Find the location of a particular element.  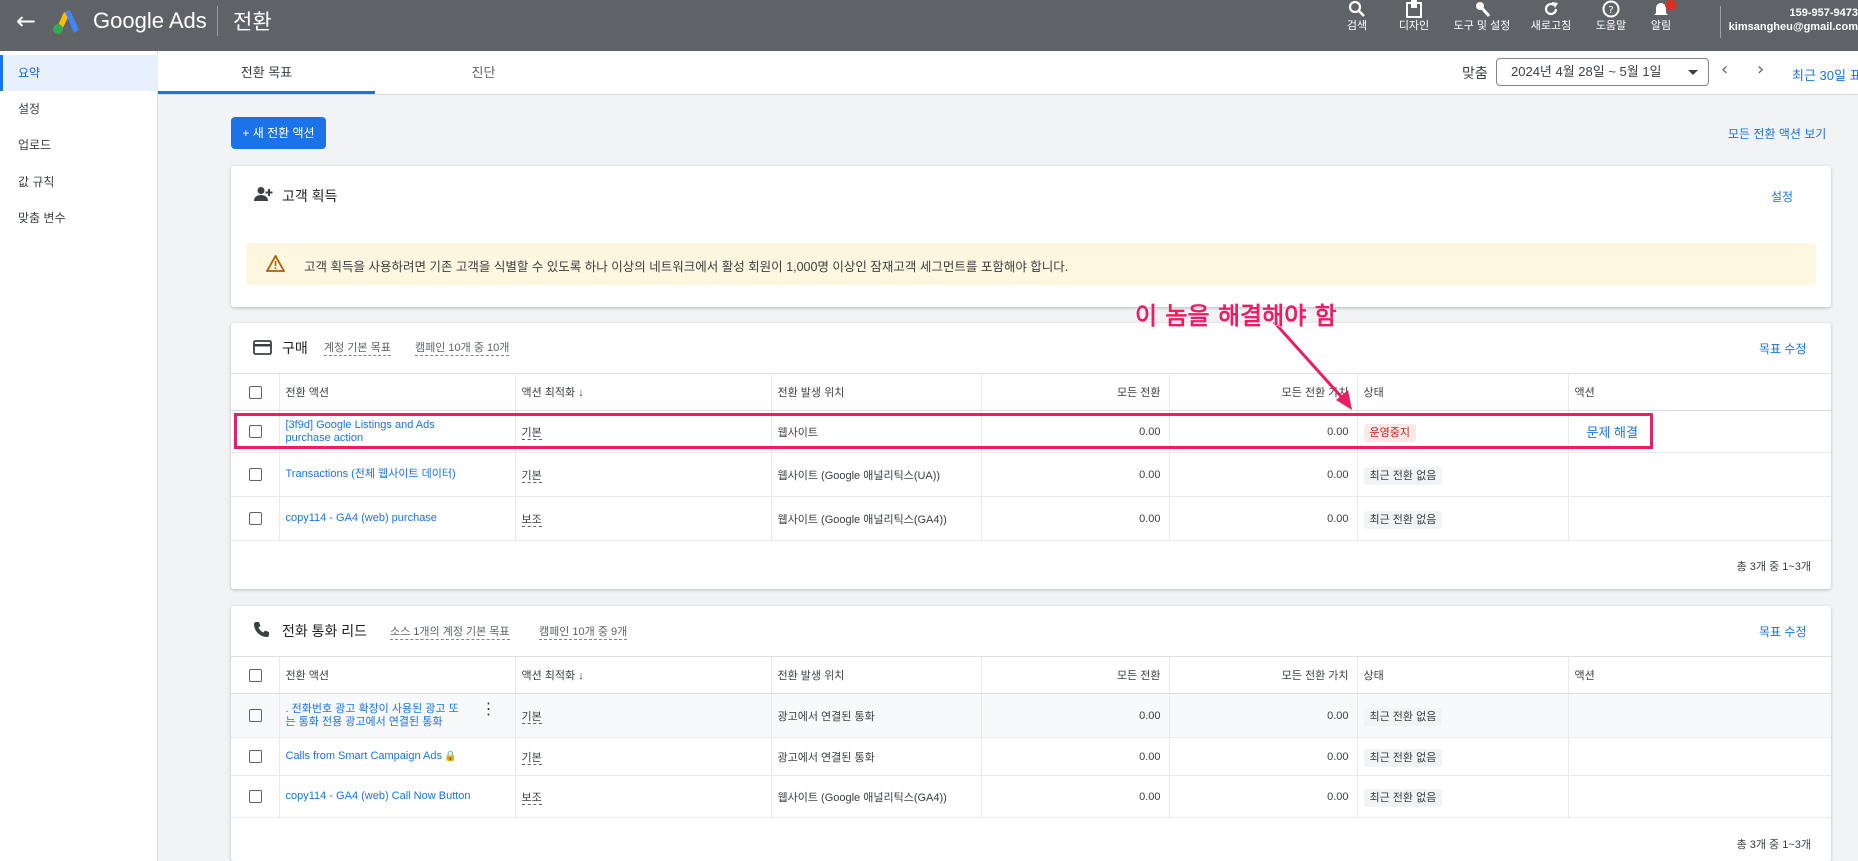

chevron-down-icon is located at coordinates (1693, 72).